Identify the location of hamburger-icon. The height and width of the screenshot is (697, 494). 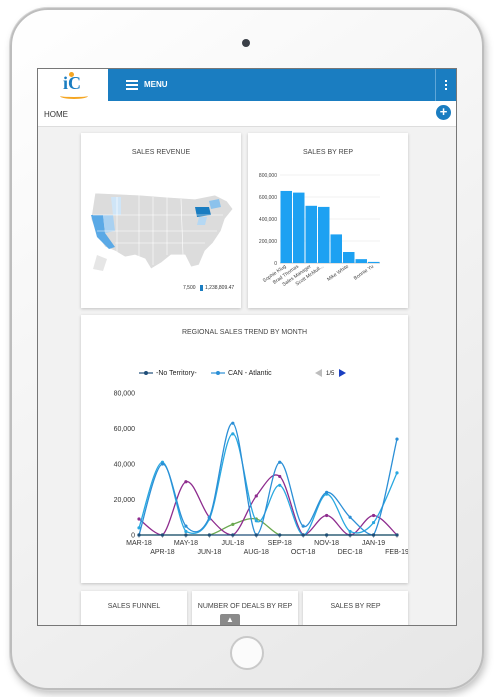
(132, 85).